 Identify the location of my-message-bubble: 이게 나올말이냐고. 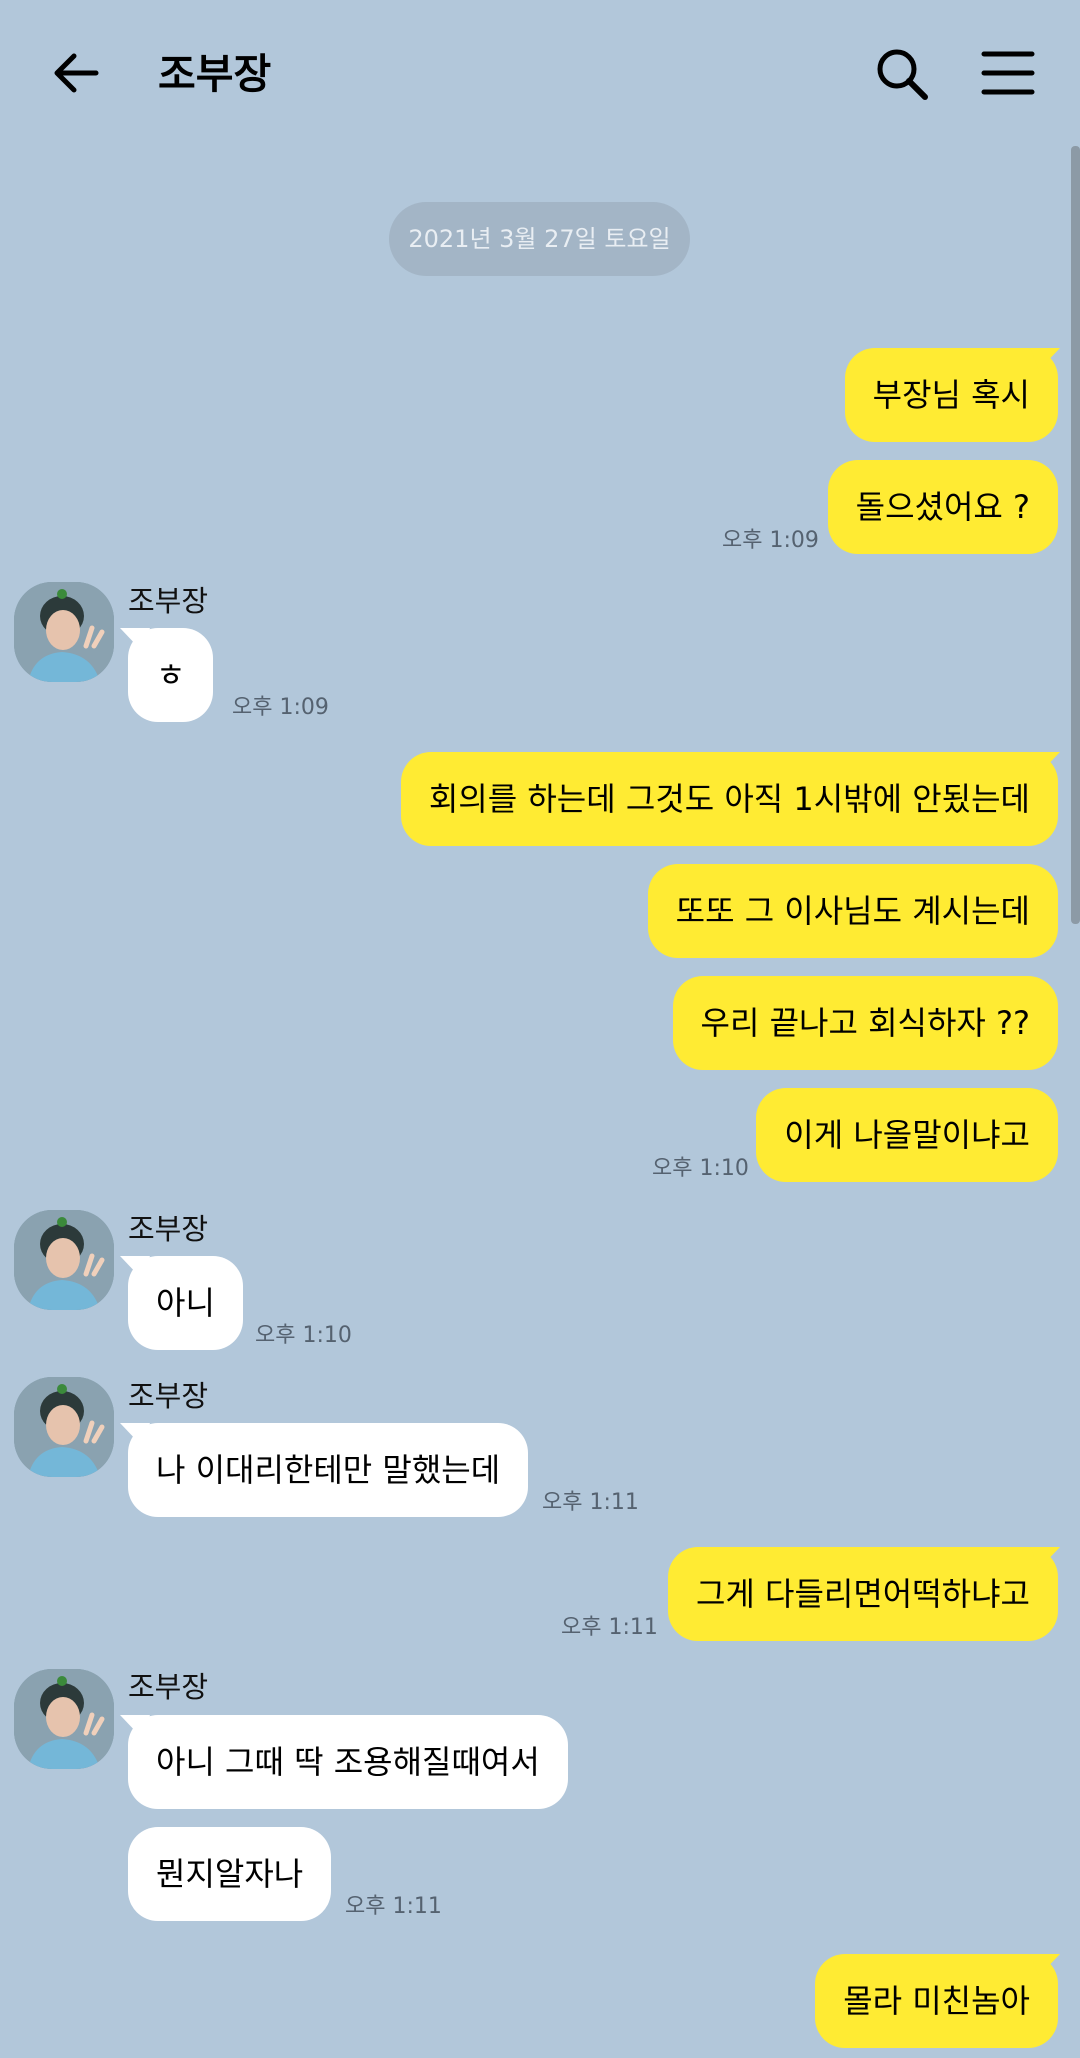
(907, 1135).